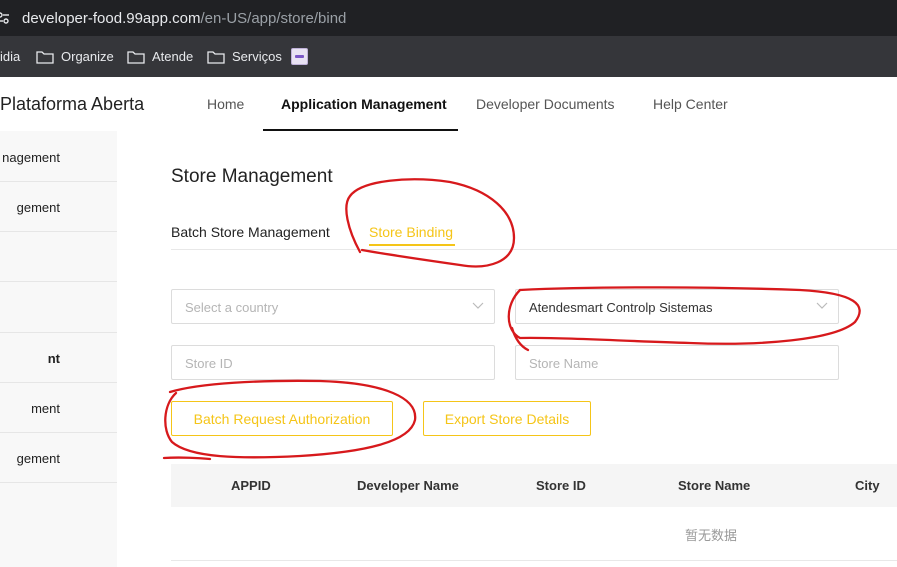  What do you see at coordinates (252, 176) in the screenshot?
I see `page-title: Store Management` at bounding box center [252, 176].